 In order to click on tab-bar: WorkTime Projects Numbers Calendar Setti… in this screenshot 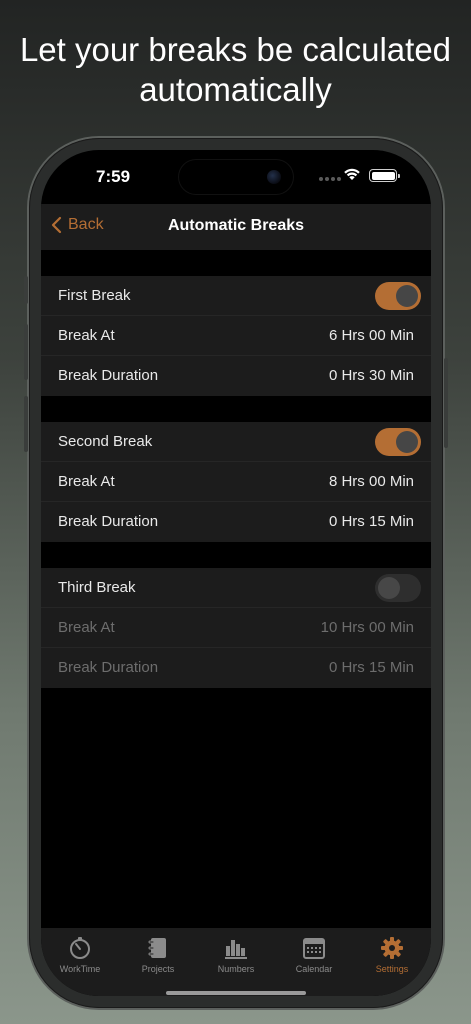, I will do `click(236, 962)`.